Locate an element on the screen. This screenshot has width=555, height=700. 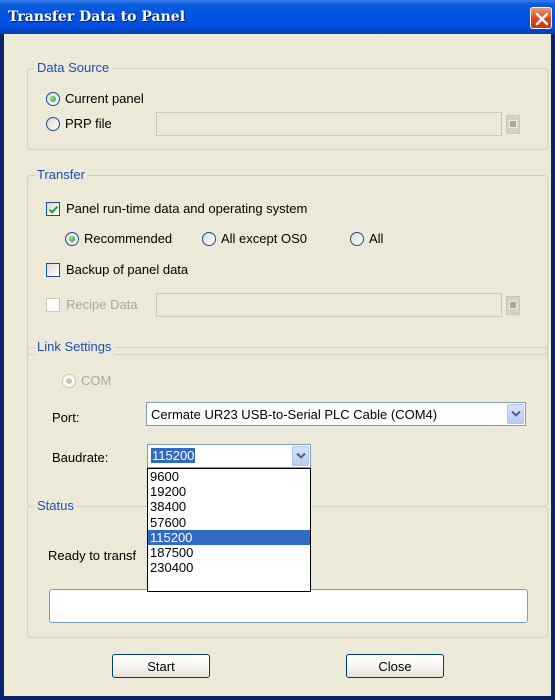
port-label: Port: is located at coordinates (66, 417).